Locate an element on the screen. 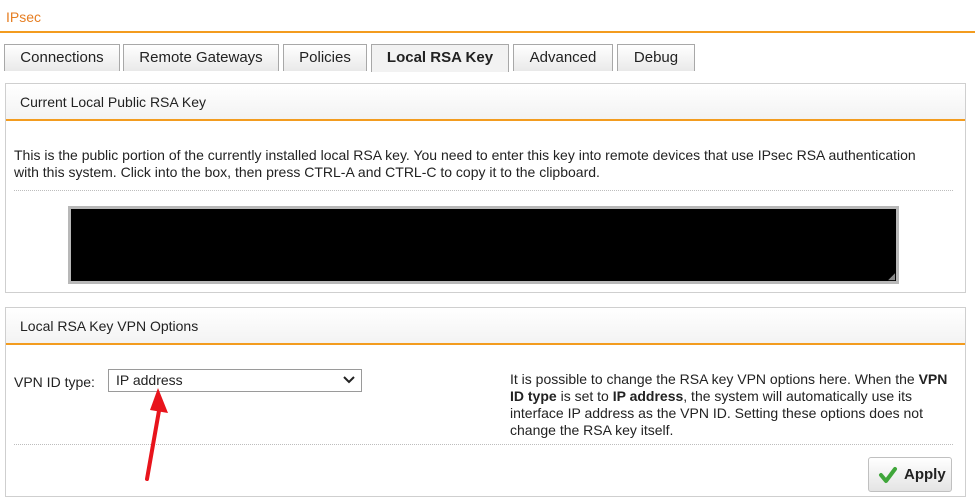 This screenshot has height=503, width=975. tab-debug: Debug is located at coordinates (656, 57).